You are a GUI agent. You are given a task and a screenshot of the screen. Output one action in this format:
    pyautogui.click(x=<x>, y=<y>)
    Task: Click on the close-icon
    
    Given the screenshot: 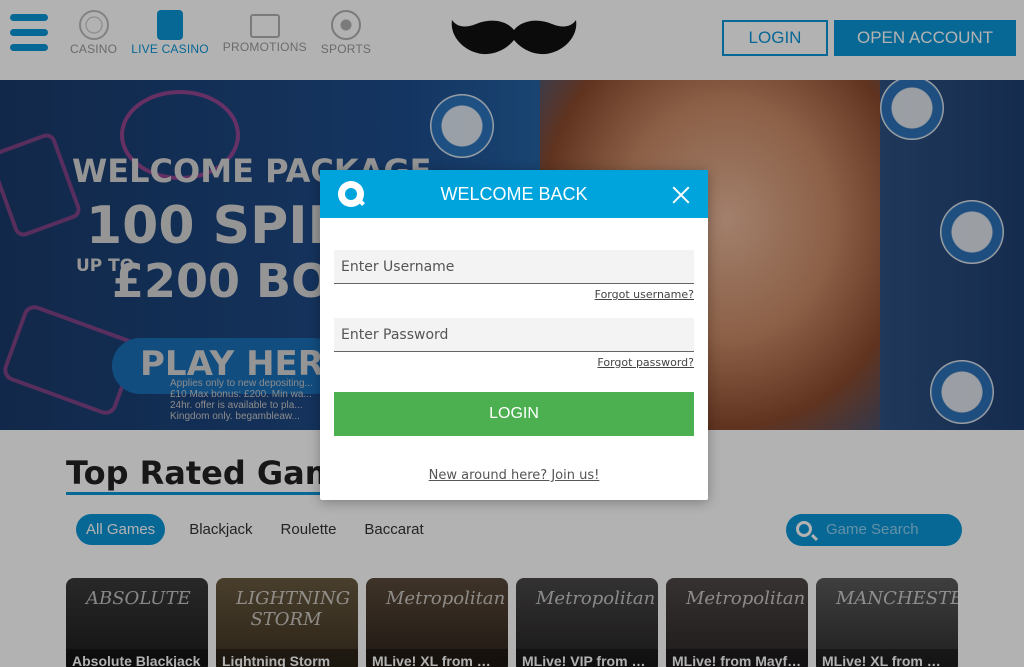 What is the action you would take?
    pyautogui.click(x=681, y=195)
    